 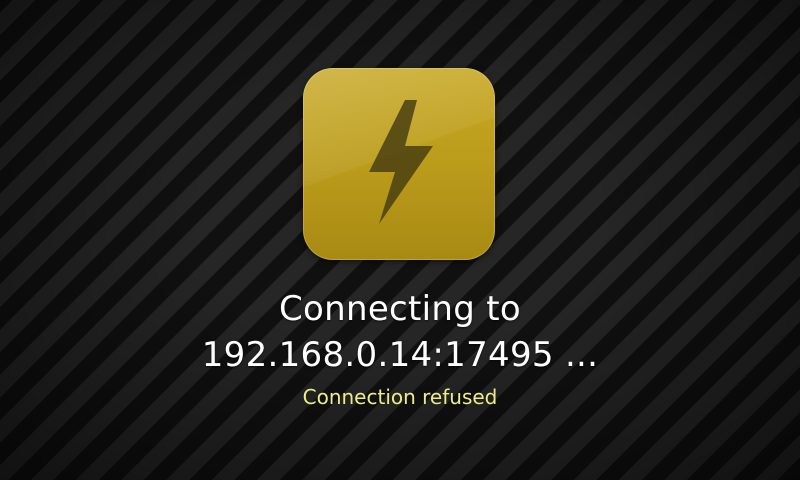 I want to click on error-message: Connection refused, so click(x=400, y=397).